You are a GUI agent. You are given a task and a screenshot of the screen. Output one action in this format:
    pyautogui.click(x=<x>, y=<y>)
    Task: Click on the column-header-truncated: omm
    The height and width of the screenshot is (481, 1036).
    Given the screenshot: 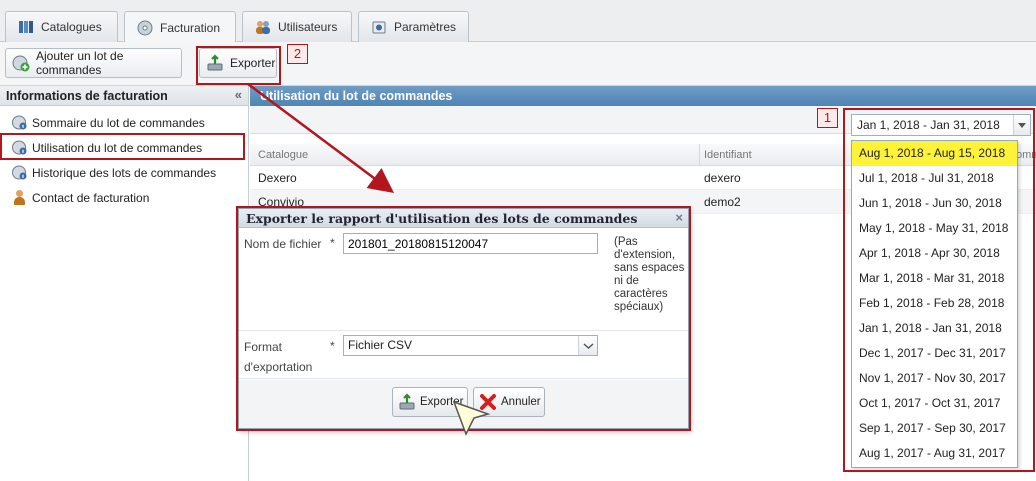 What is the action you would take?
    pyautogui.click(x=1026, y=155)
    